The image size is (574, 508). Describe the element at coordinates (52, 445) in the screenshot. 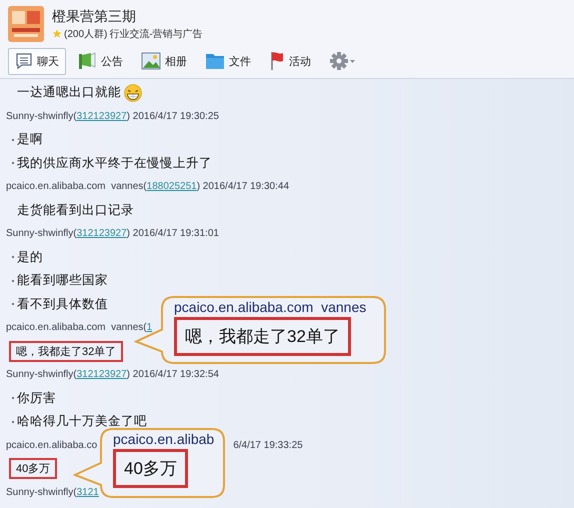

I see `message-sender: pcaico.en.alibaba.co` at that location.